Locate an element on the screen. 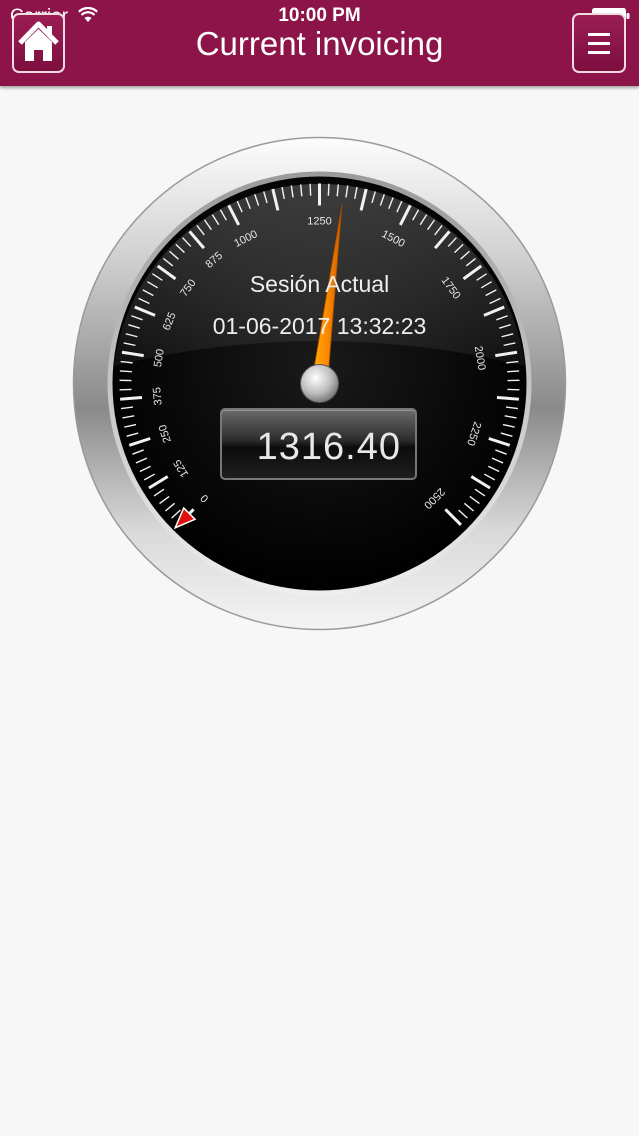 The image size is (639, 1136). menu-button is located at coordinates (599, 43).